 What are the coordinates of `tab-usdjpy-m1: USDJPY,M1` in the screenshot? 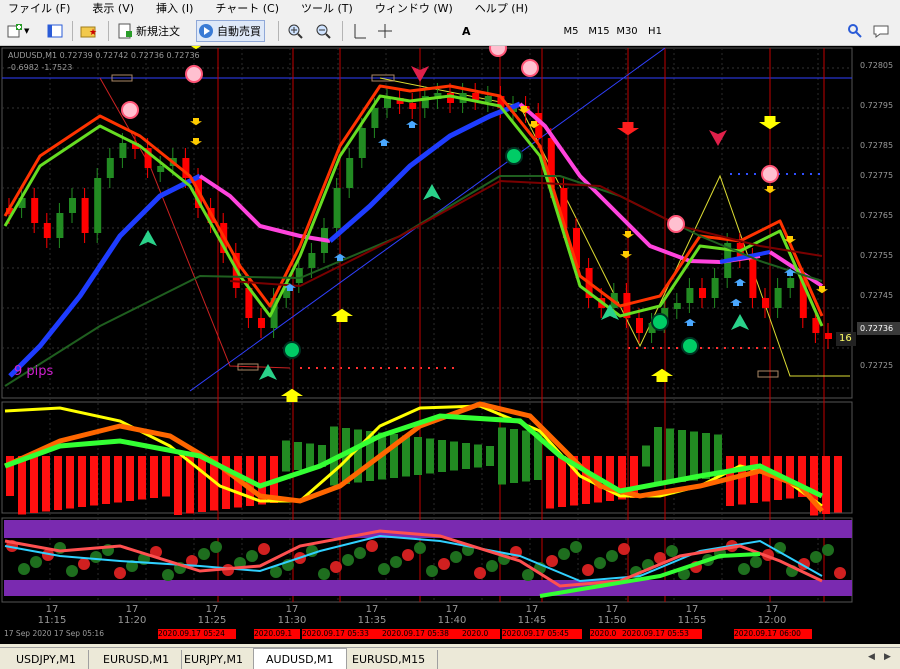 It's located at (46, 659).